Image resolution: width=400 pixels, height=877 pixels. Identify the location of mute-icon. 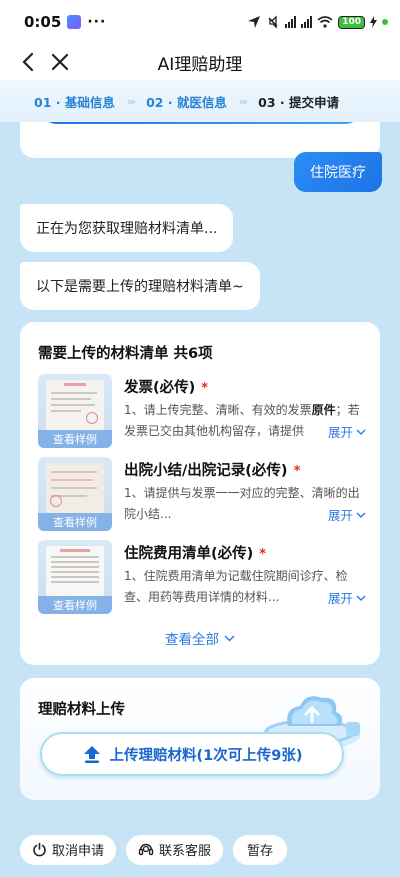
(273, 22).